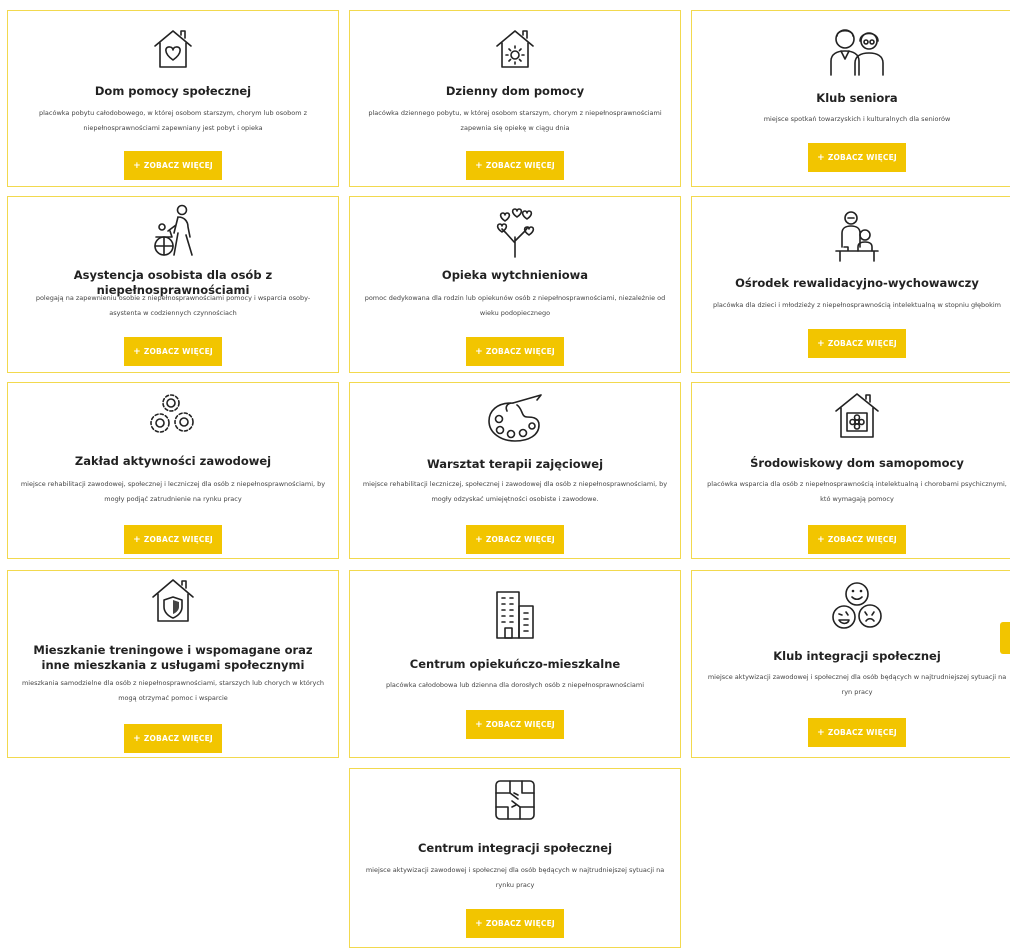 The image size is (1010, 948). What do you see at coordinates (857, 52) in the screenshot?
I see `seniors-icon` at bounding box center [857, 52].